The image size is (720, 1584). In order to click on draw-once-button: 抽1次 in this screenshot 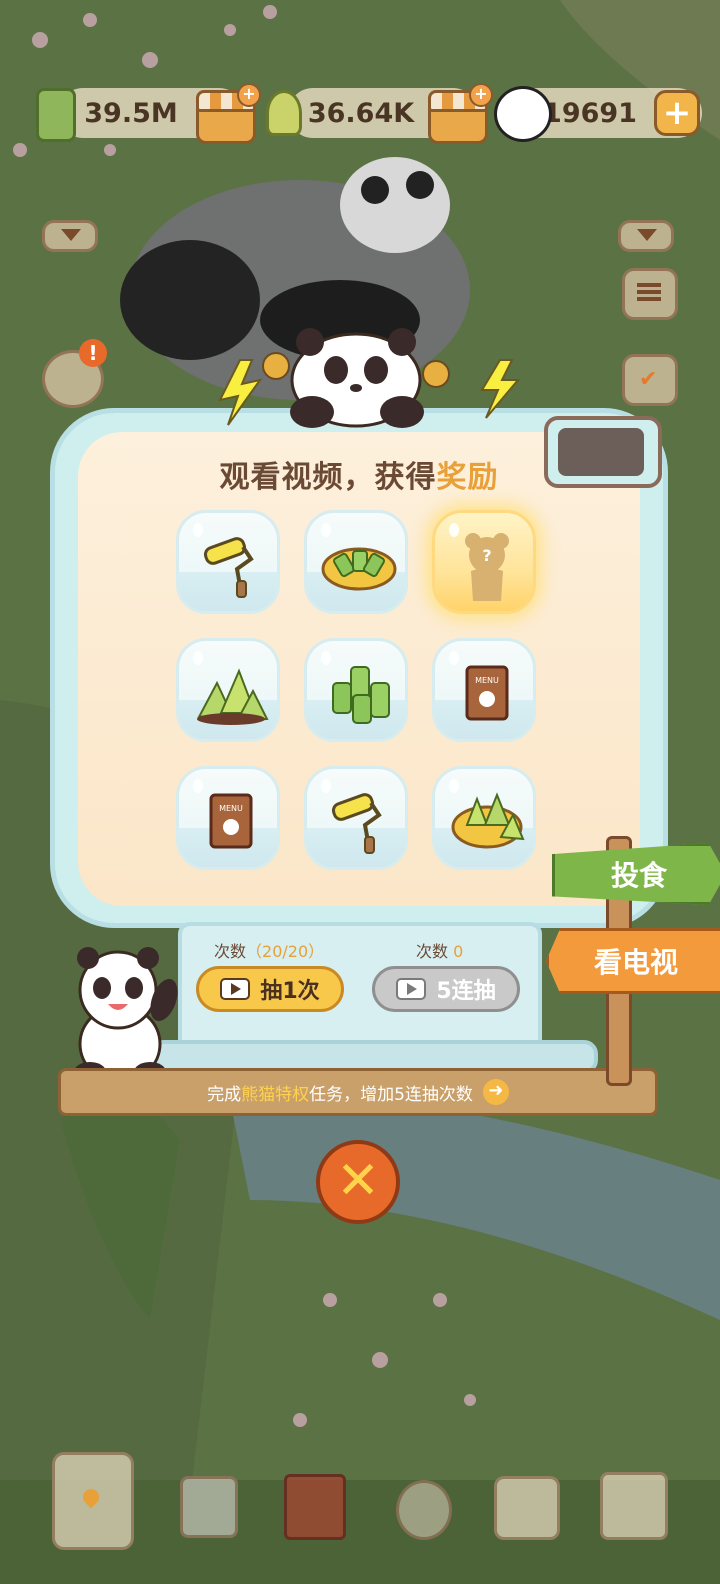, I will do `click(270, 989)`.